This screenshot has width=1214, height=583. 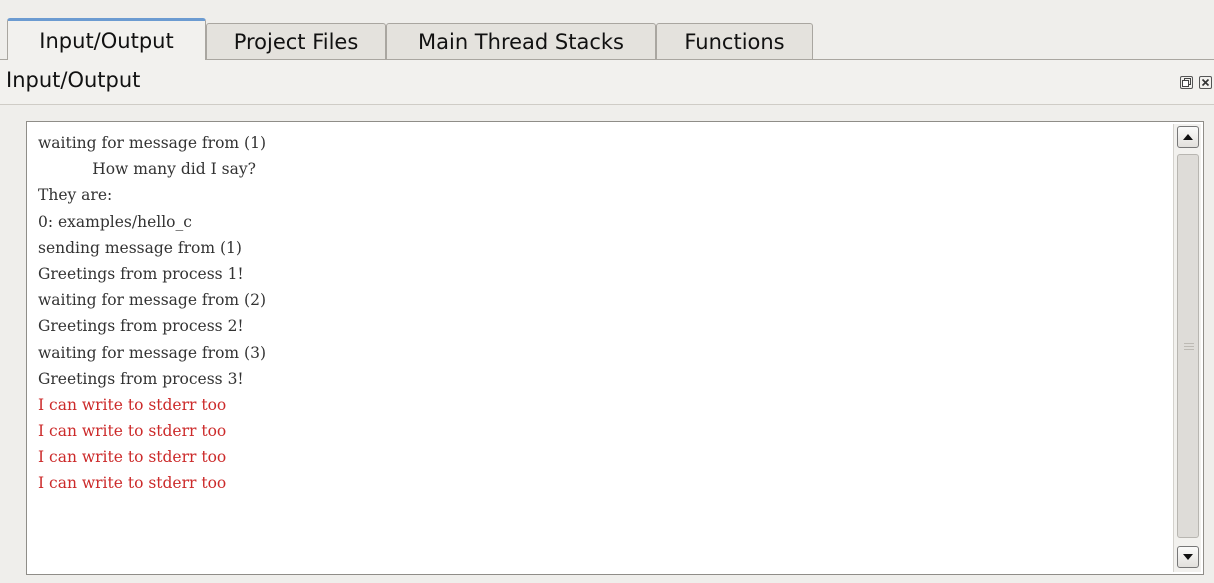 I want to click on tab-functions: Functions, so click(x=734, y=41).